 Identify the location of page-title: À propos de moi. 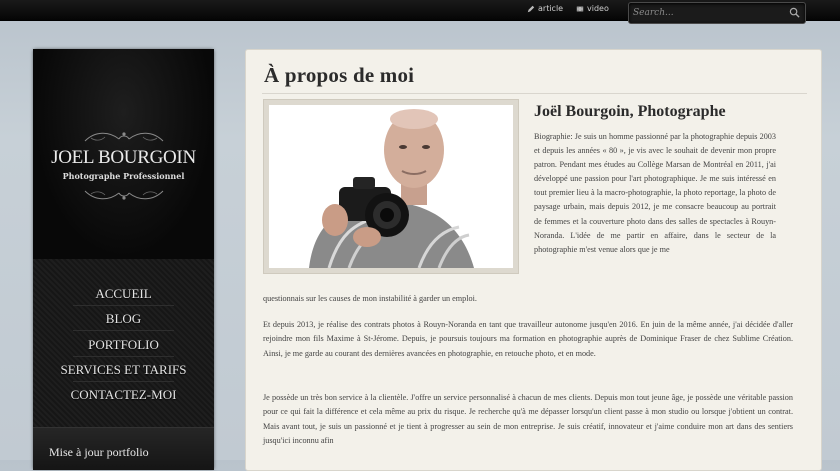
(339, 75).